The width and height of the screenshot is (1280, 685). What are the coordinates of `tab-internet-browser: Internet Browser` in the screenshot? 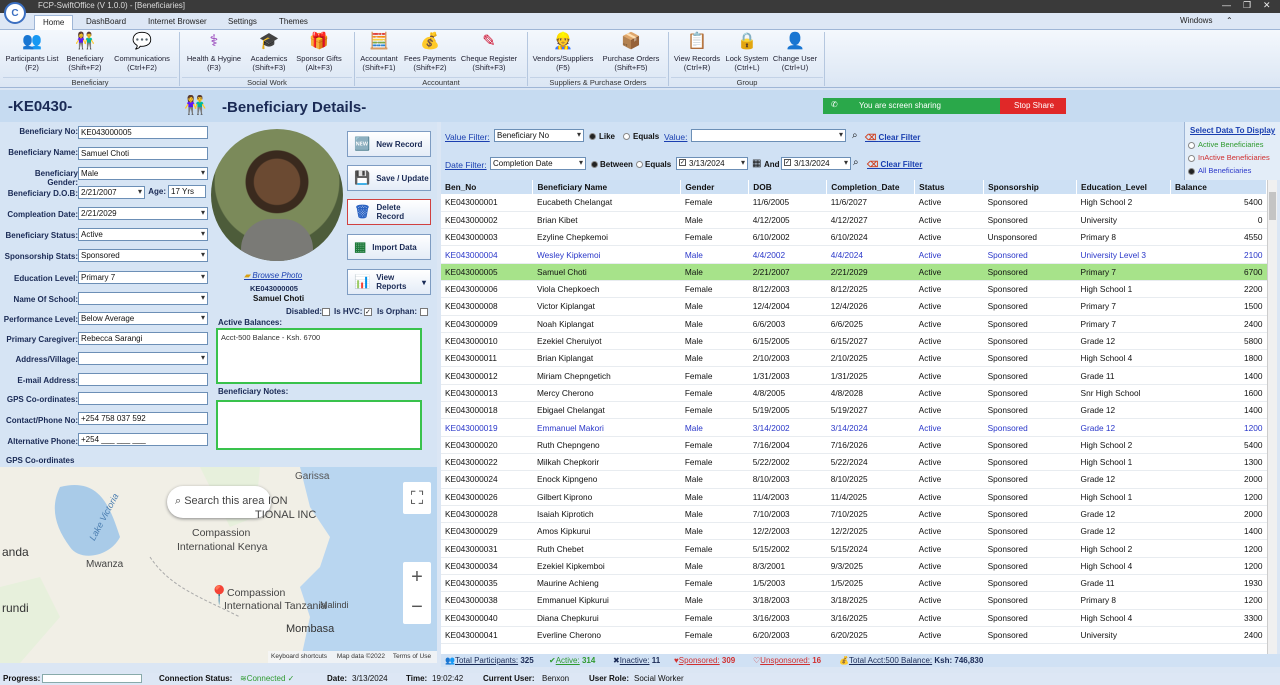 It's located at (177, 22).